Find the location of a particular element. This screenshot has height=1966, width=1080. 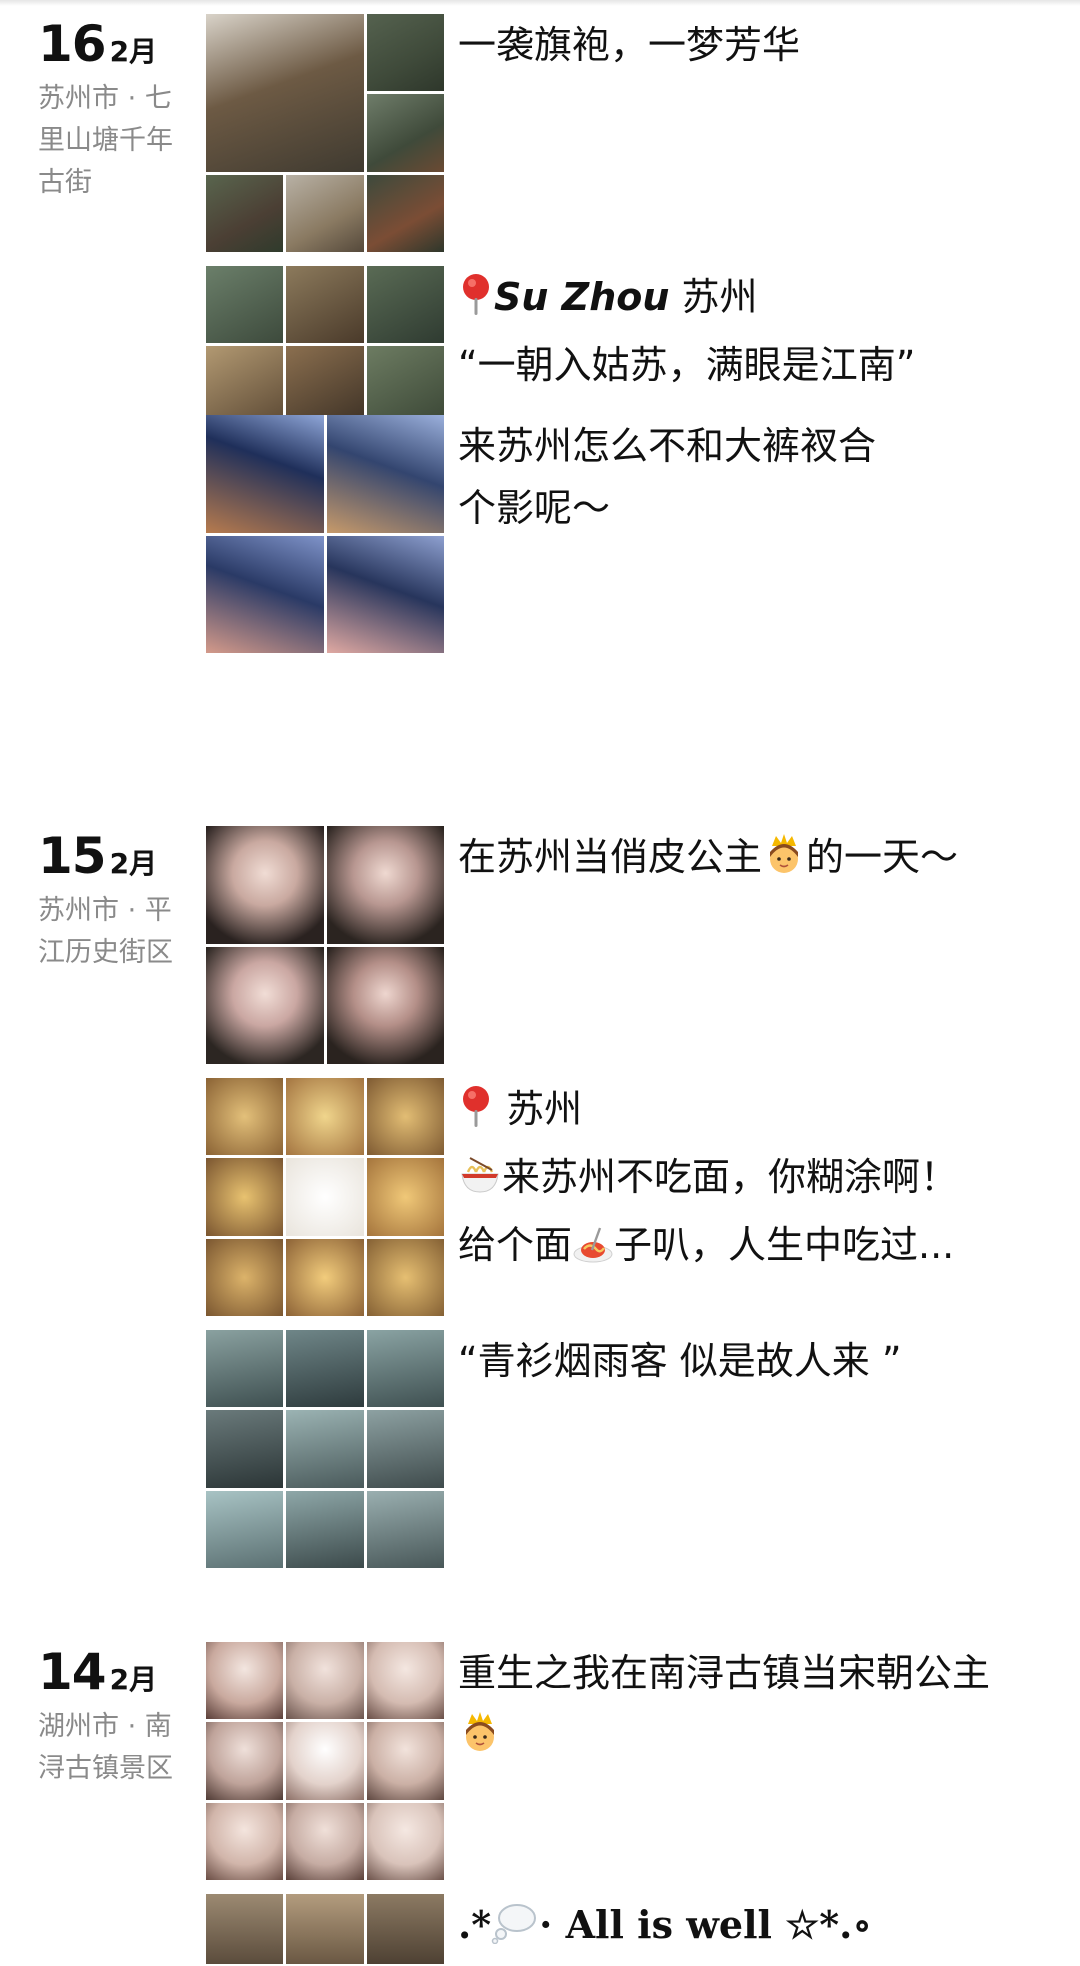

caption-line: 来苏州怎么不和大裤衩合个影呢～ is located at coordinates (667, 477).